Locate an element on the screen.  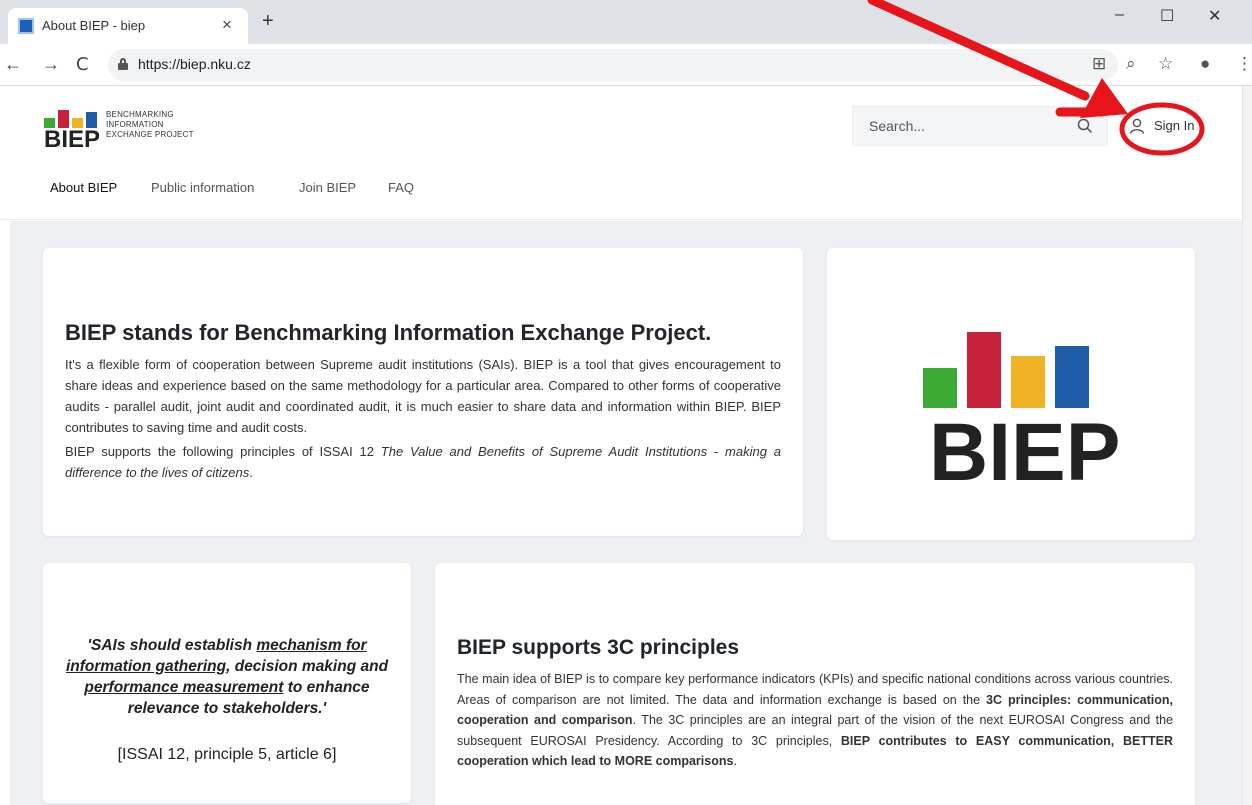
new-tab-icon: + is located at coordinates (268, 21).